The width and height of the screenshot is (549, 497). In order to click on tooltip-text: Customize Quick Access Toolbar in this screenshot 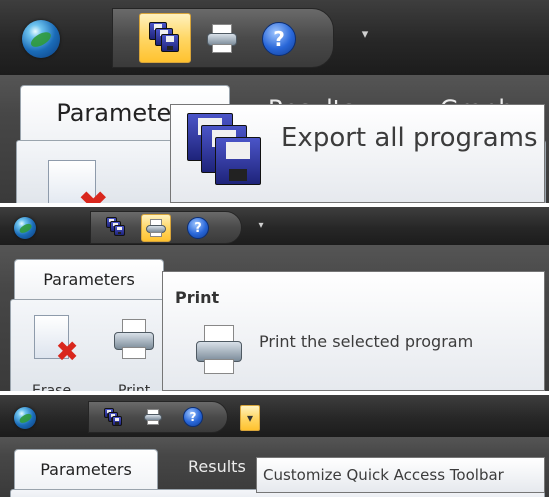, I will do `click(383, 475)`.